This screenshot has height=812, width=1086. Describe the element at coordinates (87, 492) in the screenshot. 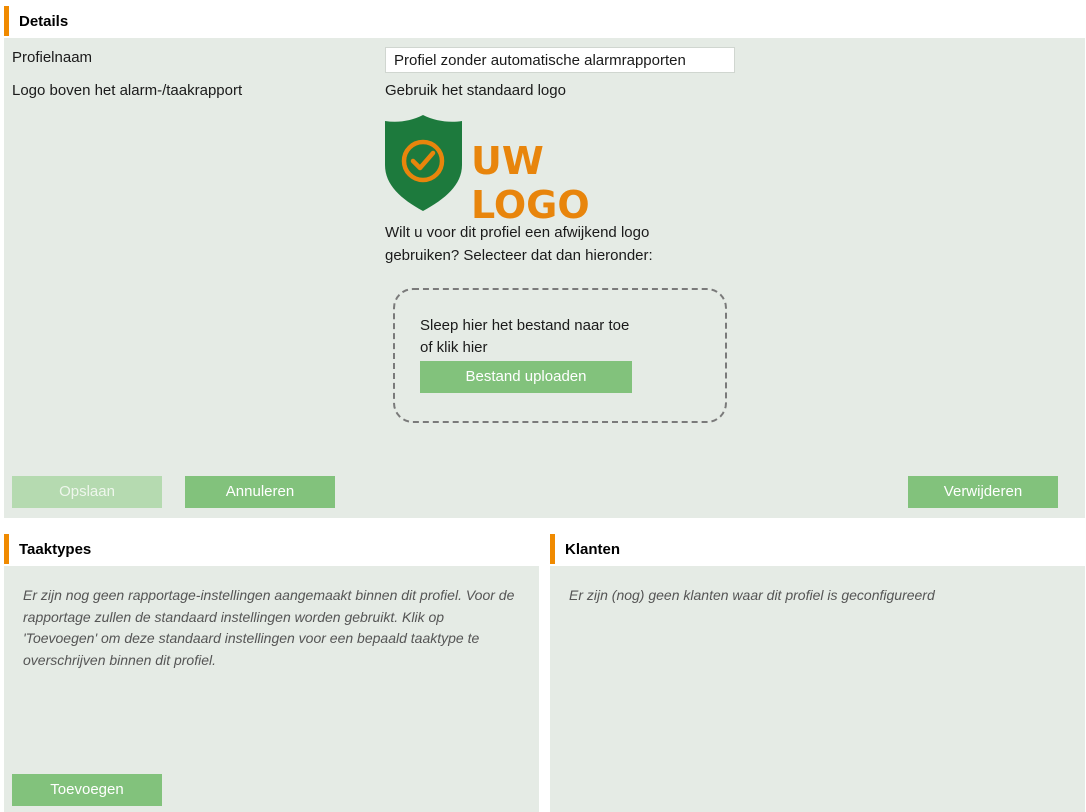

I see `save-button: Opslaan` at that location.